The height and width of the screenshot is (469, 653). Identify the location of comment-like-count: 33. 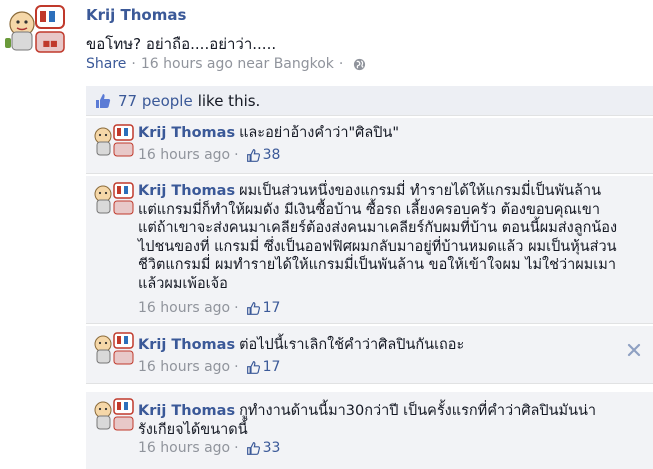
(263, 448).